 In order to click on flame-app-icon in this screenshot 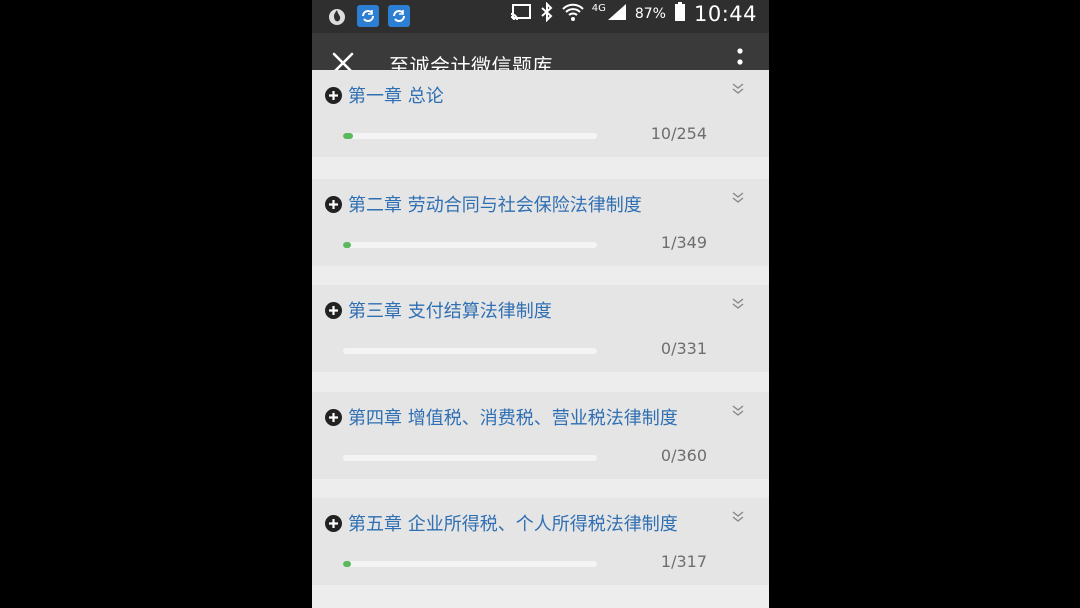, I will do `click(337, 16)`.